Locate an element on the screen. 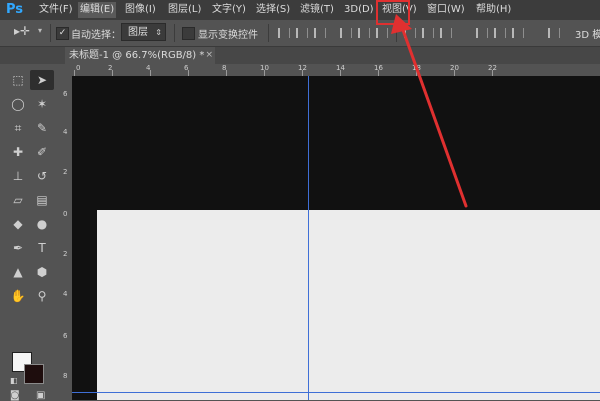 The image size is (600, 401). zoom-tool-icon: ⚲ is located at coordinates (42, 296).